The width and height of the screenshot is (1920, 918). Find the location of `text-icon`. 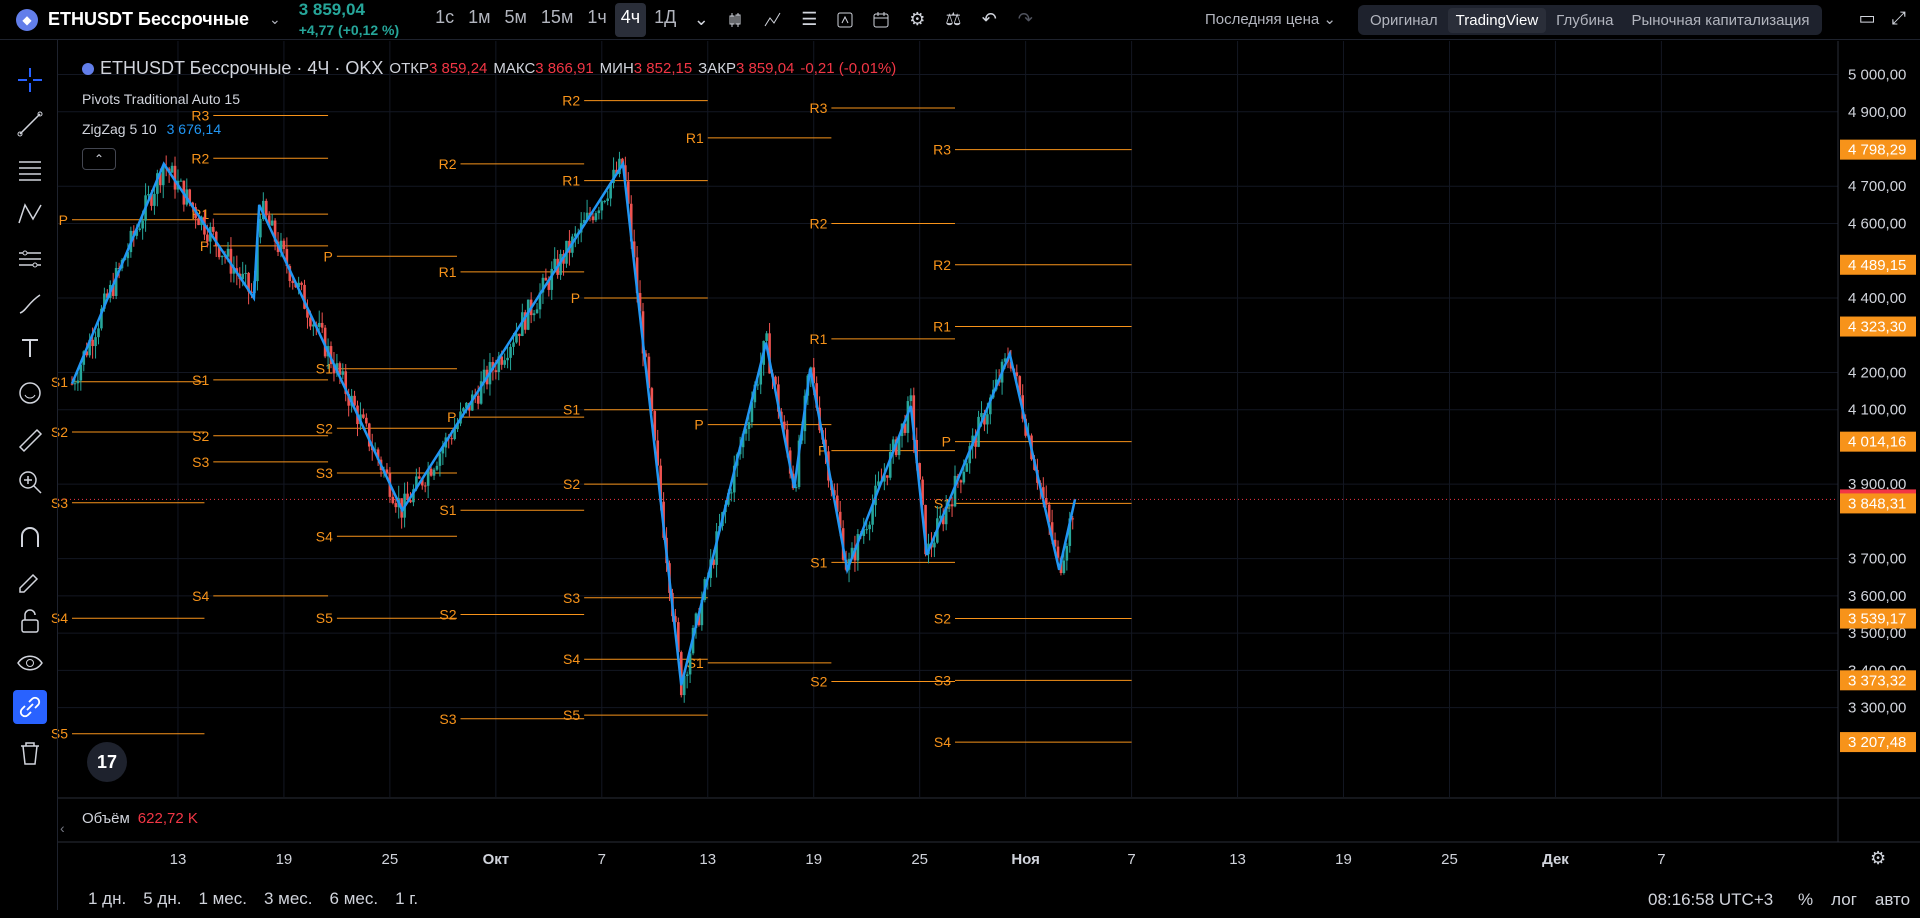

text-icon is located at coordinates (30, 348).